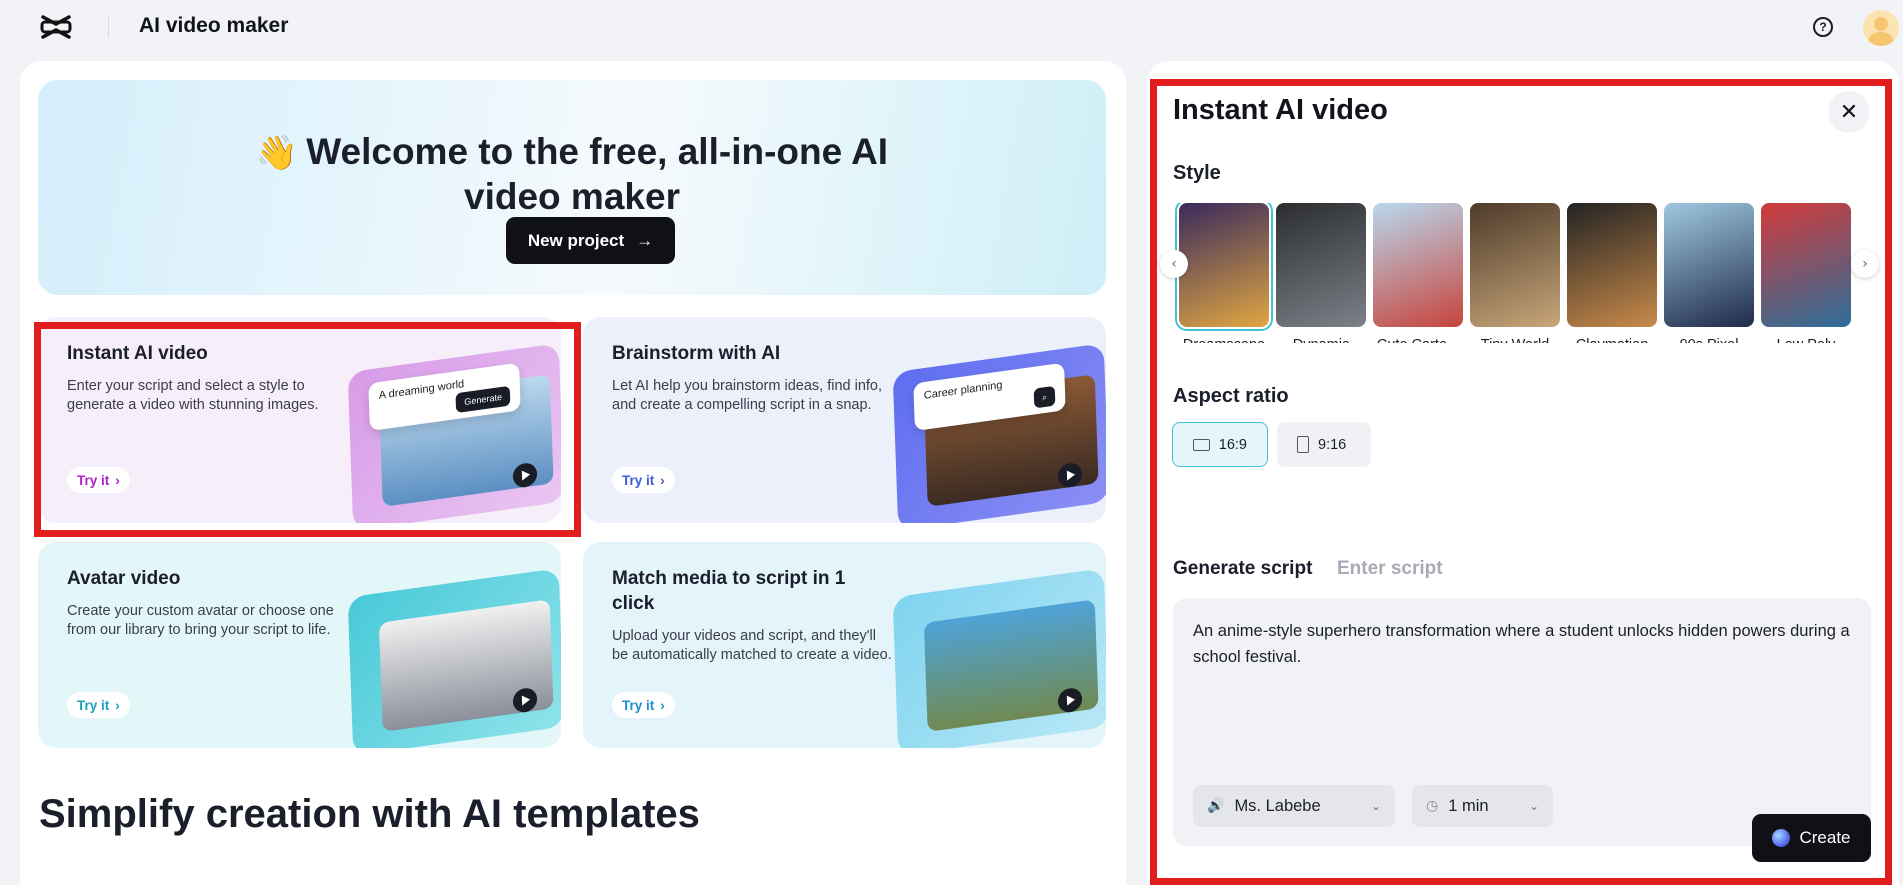 The image size is (1903, 885). Describe the element at coordinates (1280, 110) in the screenshot. I see `panel-title: Instant AI video` at that location.